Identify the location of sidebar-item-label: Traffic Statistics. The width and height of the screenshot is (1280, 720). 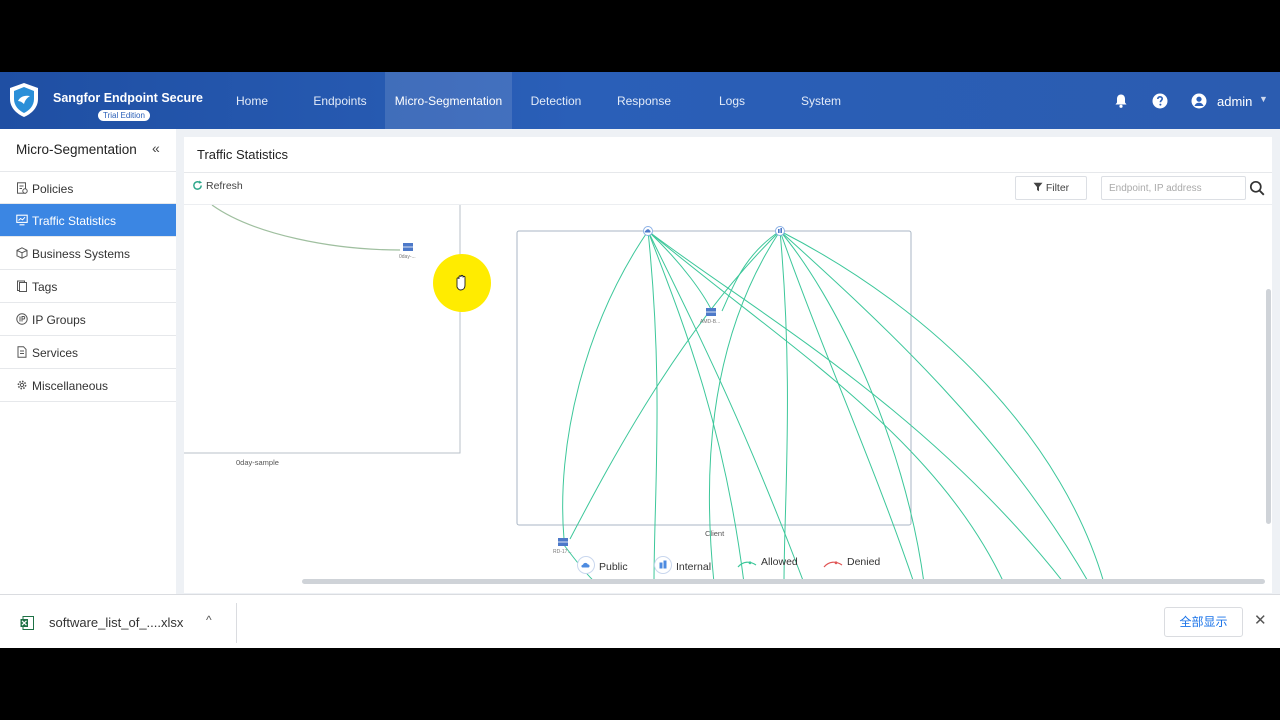
(74, 221).